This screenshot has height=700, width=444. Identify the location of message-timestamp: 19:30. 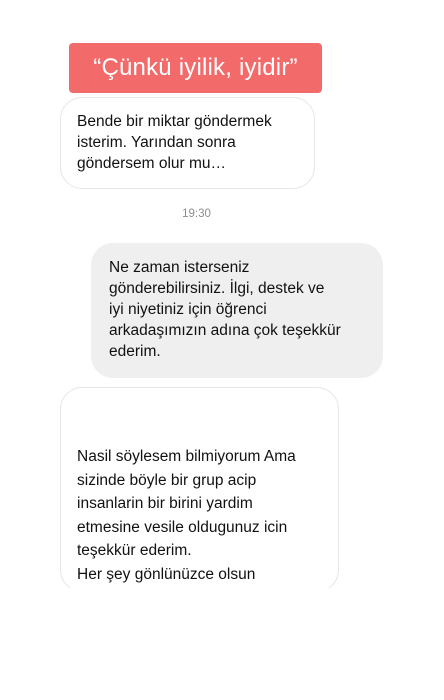
(196, 214).